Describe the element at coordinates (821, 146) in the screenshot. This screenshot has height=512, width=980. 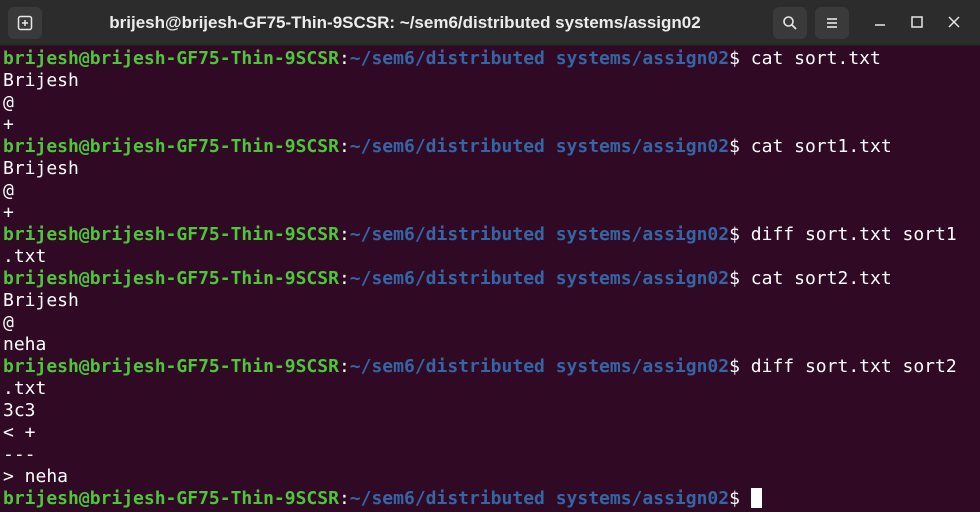
I see `command-text: cat sort1.txt` at that location.